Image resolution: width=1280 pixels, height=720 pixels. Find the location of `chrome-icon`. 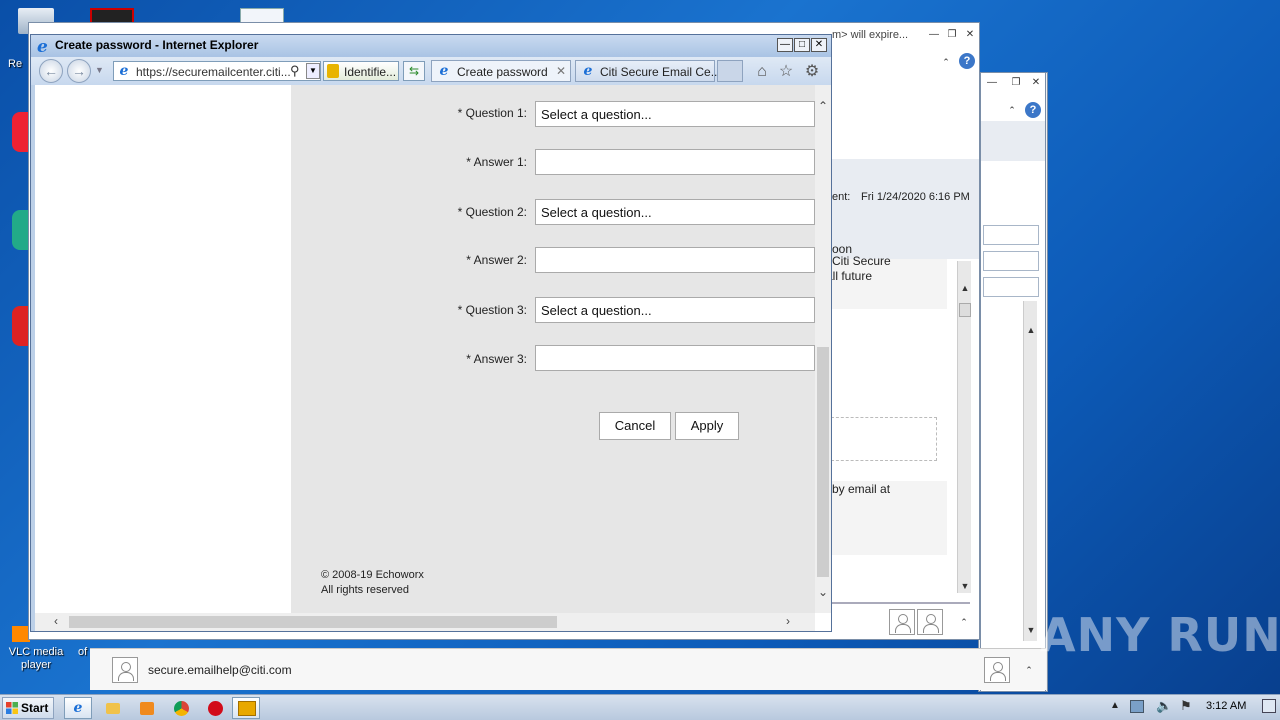

chrome-icon is located at coordinates (181, 708).